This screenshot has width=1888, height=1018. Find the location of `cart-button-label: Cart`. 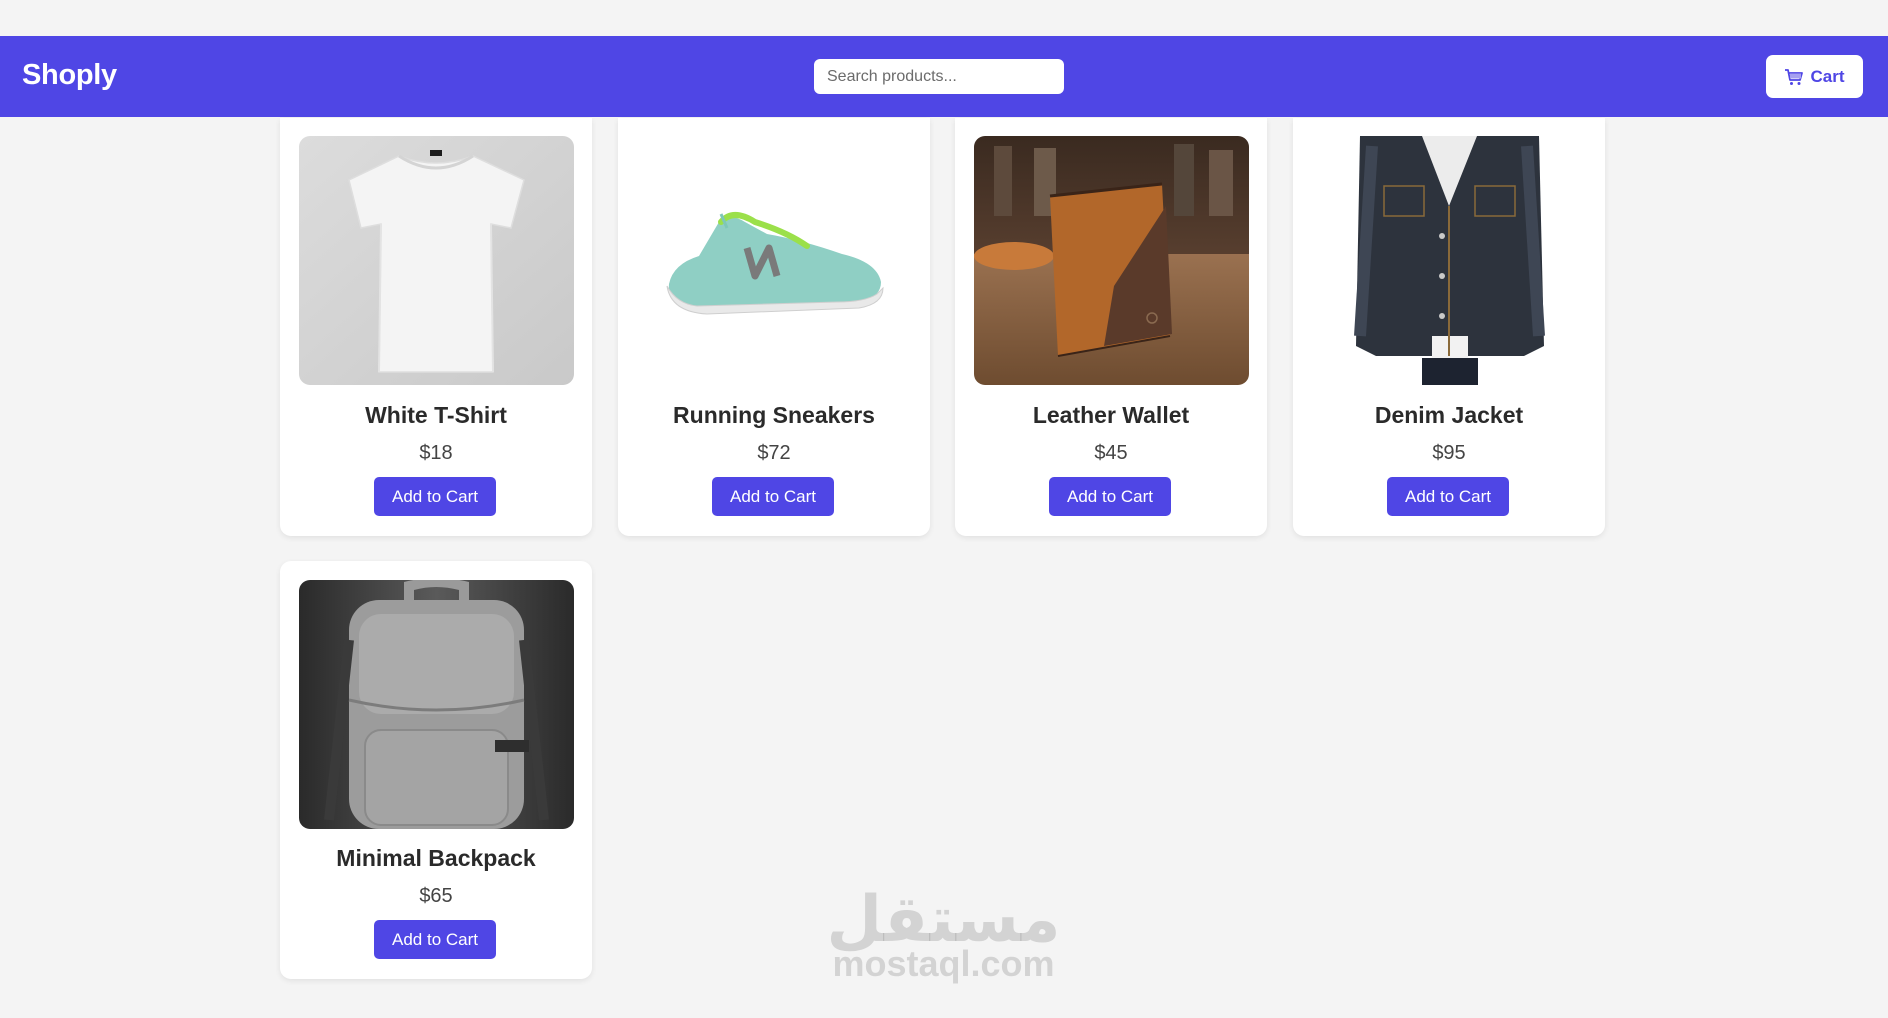

cart-button-label: Cart is located at coordinates (1827, 76).